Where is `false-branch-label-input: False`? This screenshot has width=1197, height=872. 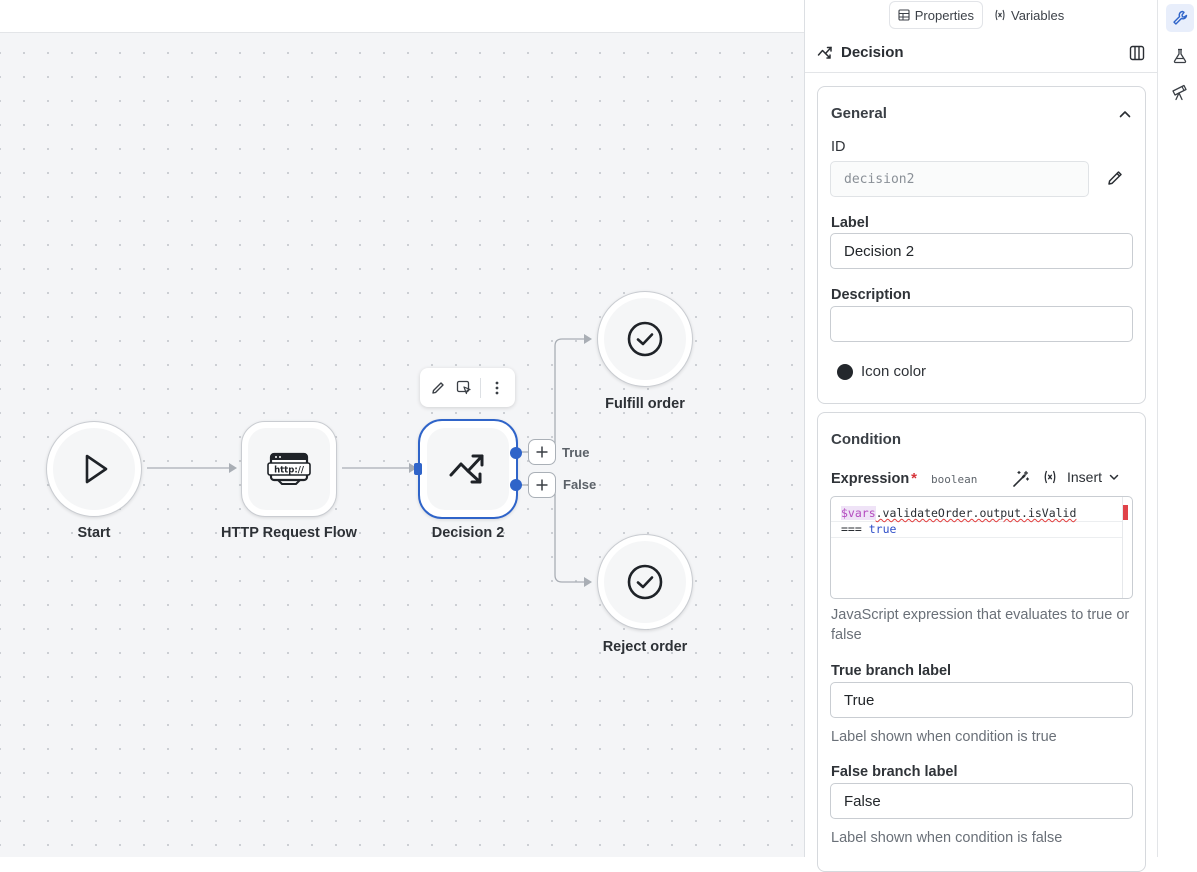 false-branch-label-input: False is located at coordinates (981, 801).